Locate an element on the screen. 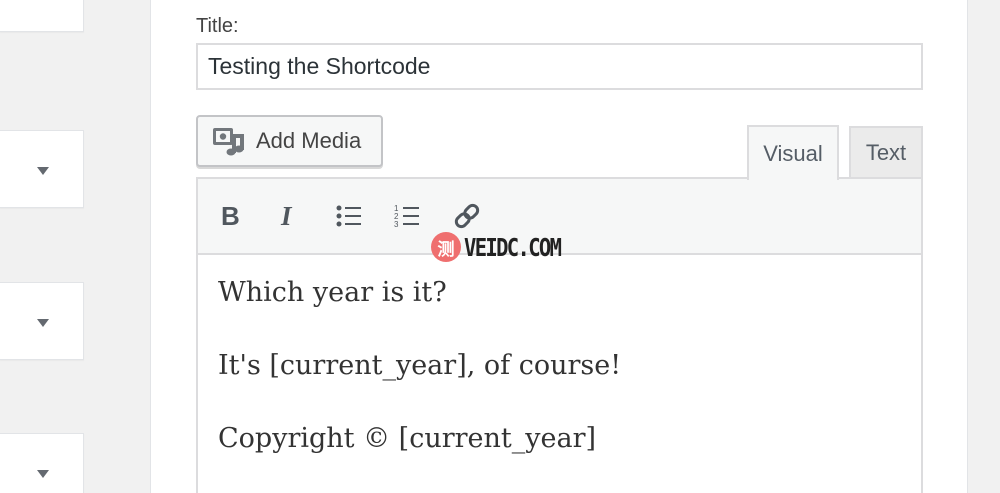 The image size is (1000, 493). content-paragraph: It's [current_year], of course! is located at coordinates (420, 365).